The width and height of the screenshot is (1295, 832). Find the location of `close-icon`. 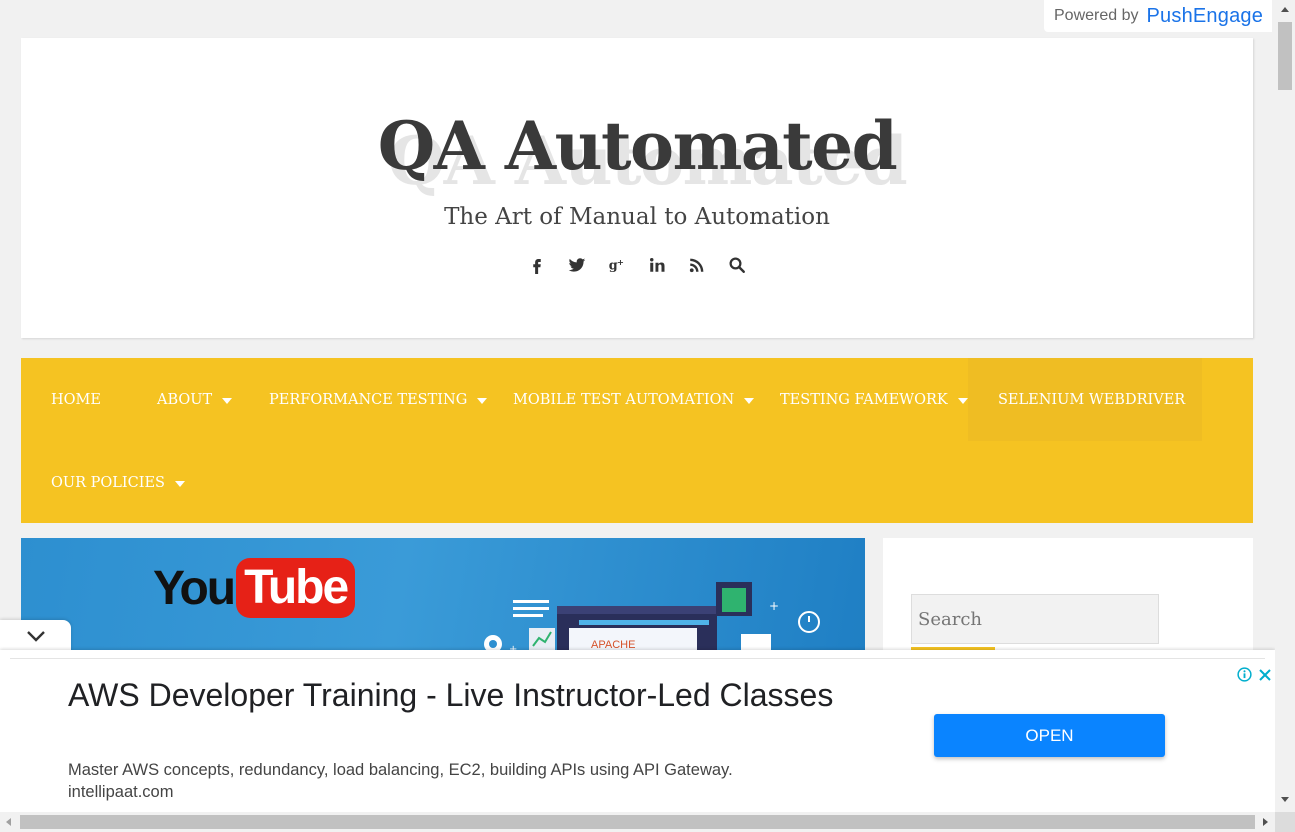

close-icon is located at coordinates (1265, 675).